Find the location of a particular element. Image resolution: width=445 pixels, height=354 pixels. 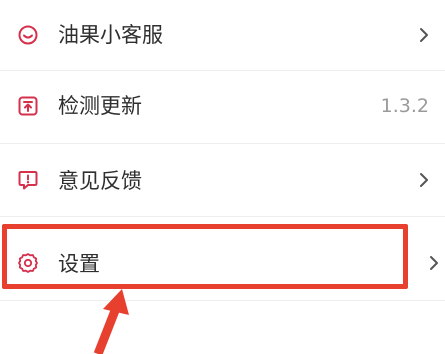

feedback-icon is located at coordinates (28, 180).